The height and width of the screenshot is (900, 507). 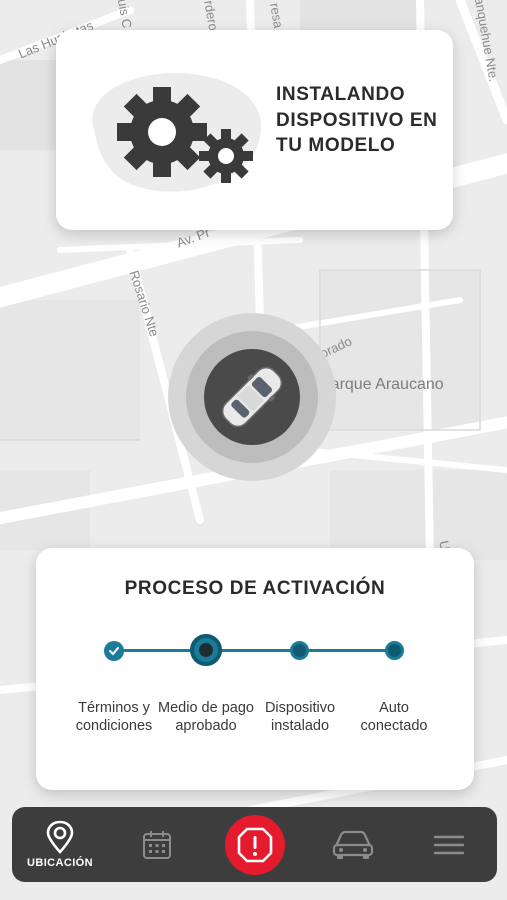 I want to click on location-pin-icon, so click(x=60, y=837).